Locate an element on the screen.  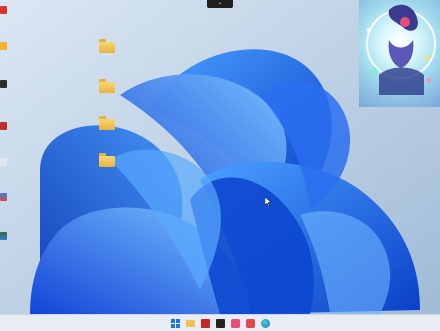
start-button is located at coordinates (175, 323).